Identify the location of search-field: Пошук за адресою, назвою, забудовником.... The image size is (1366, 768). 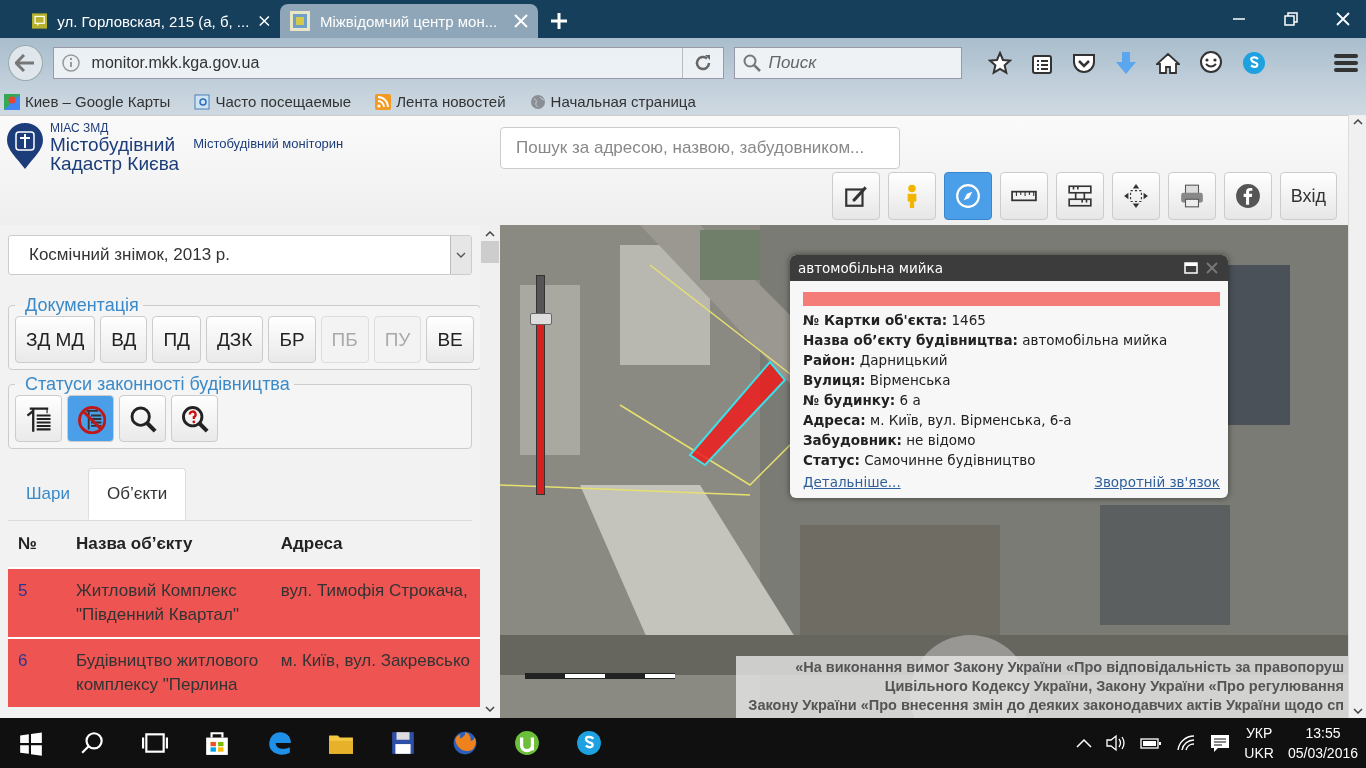
(700, 148).